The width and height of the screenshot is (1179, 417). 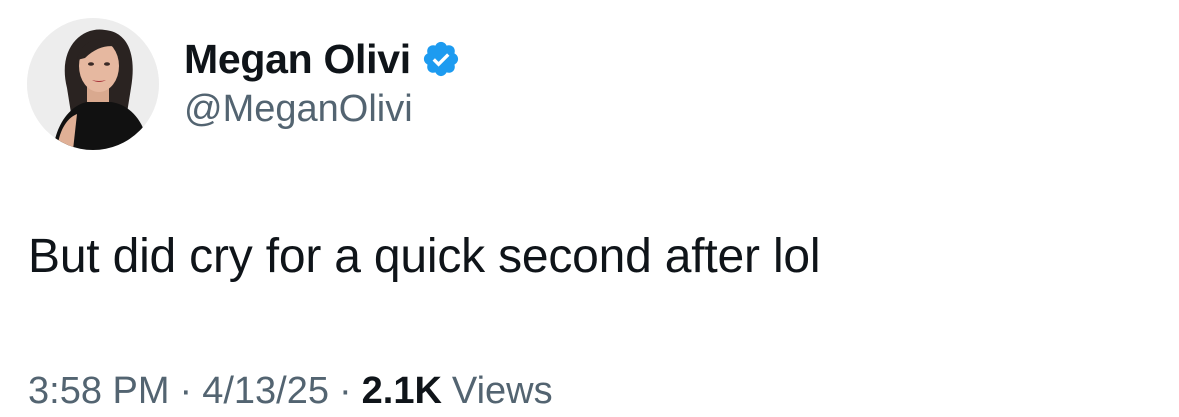 What do you see at coordinates (402, 391) in the screenshot?
I see `views-count: 2.1K` at bounding box center [402, 391].